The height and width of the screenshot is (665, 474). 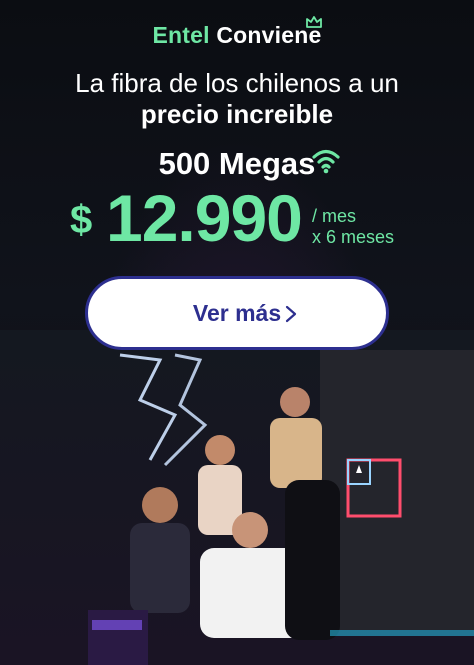 What do you see at coordinates (353, 237) in the screenshot?
I see `price-period-line2: x 6 meses` at bounding box center [353, 237].